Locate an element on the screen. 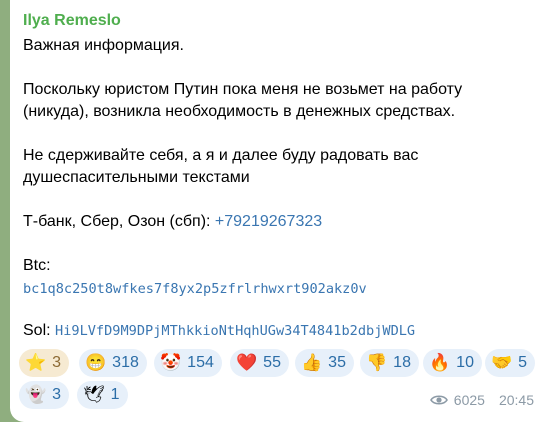 The image size is (552, 422). ghost-icon: 👻 is located at coordinates (36, 394).